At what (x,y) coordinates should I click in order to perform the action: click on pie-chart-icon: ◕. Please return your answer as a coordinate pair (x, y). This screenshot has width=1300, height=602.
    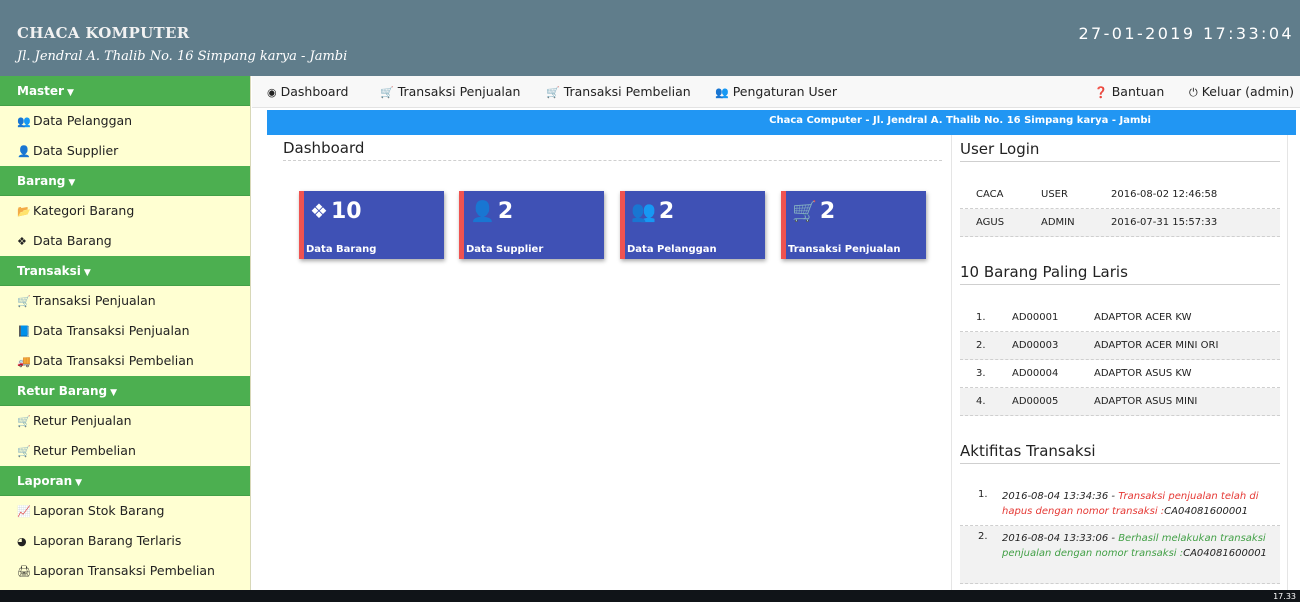
    Looking at the image, I should click on (22, 541).